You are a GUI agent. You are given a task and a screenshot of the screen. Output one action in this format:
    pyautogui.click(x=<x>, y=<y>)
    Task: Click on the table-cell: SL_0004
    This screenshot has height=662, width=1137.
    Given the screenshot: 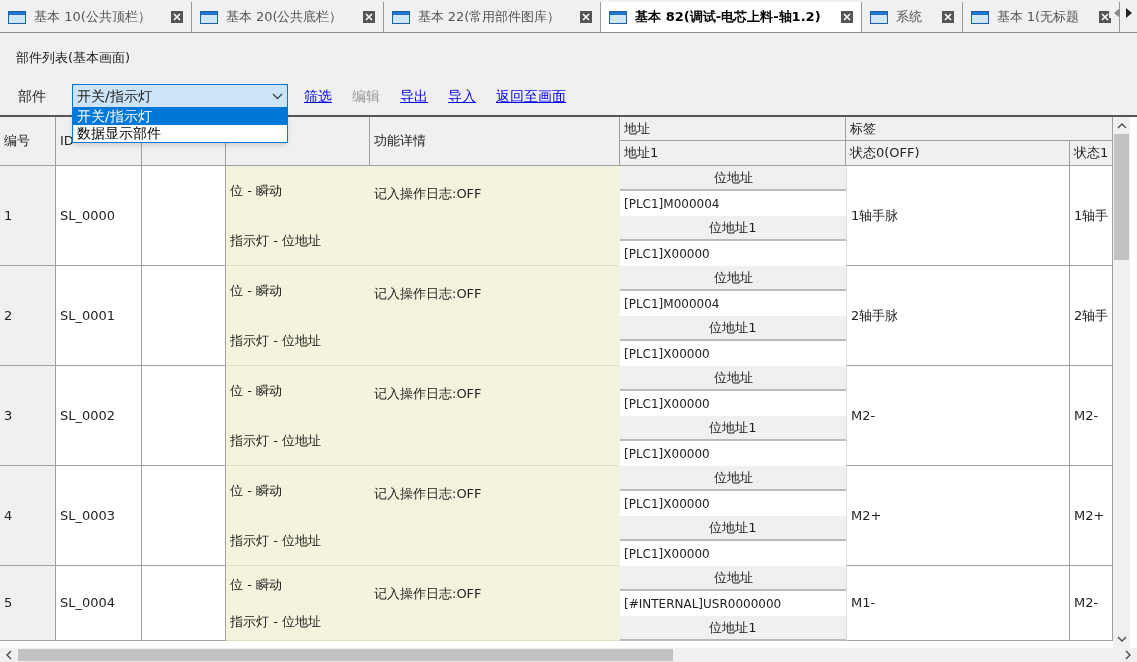 What is the action you would take?
    pyautogui.click(x=99, y=603)
    